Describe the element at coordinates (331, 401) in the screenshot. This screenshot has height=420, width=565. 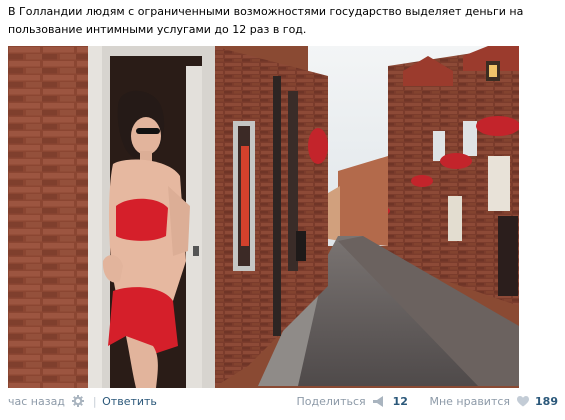
I see `share-label: Поделиться` at that location.